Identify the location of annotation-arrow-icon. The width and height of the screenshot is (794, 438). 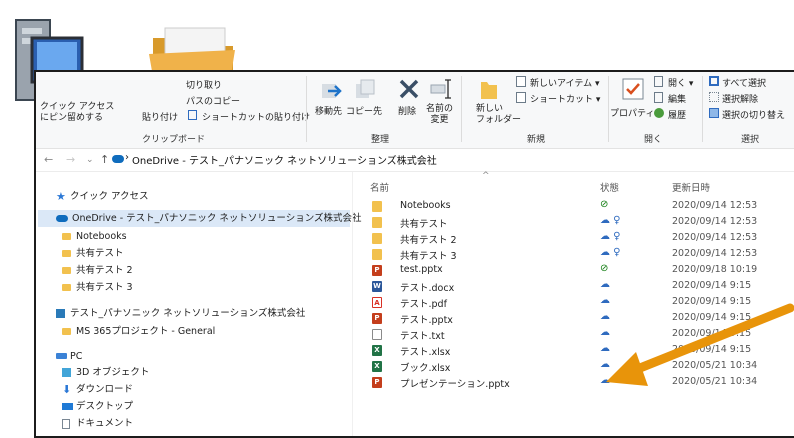
(697, 350).